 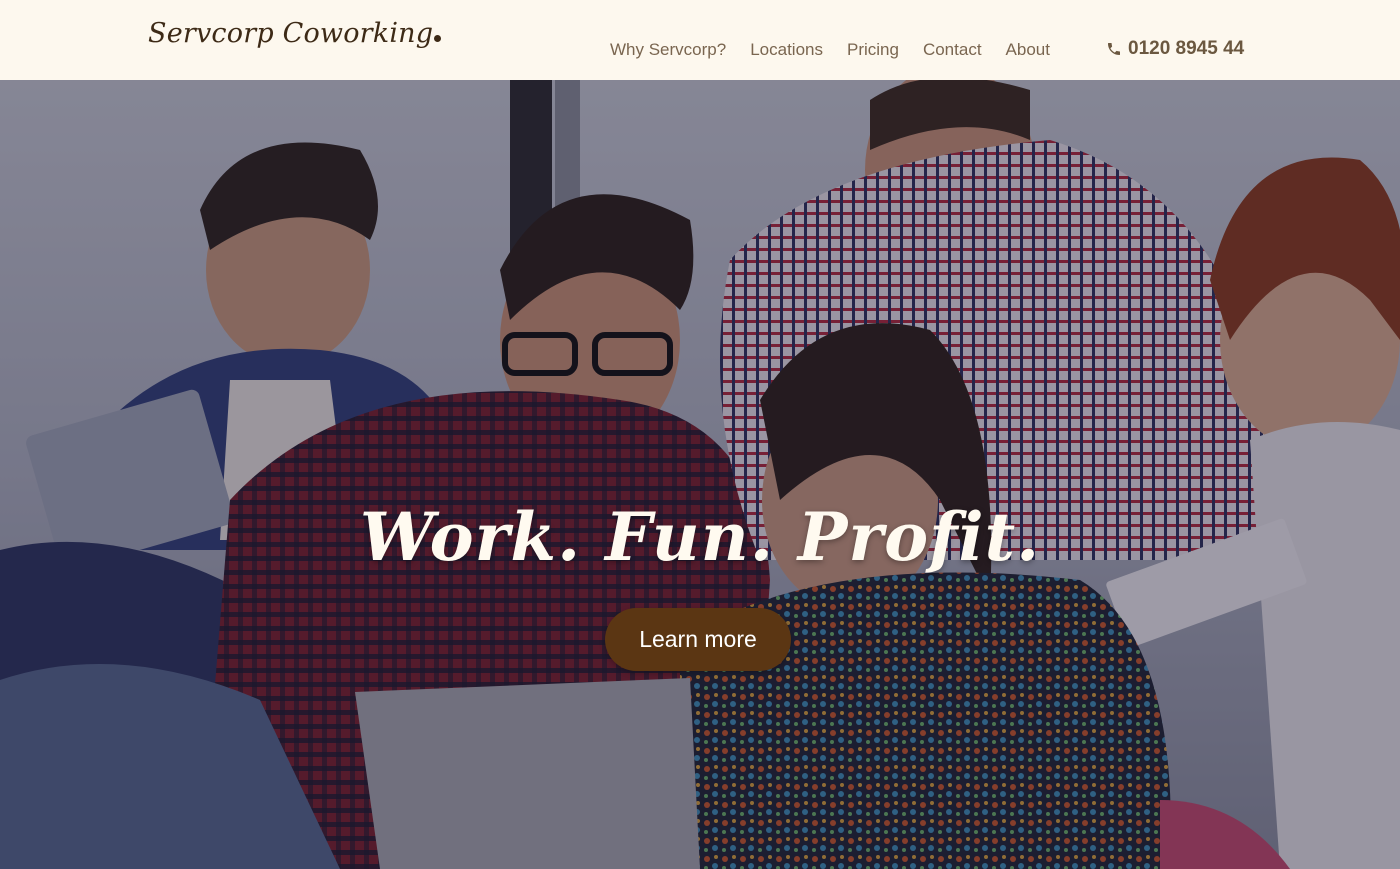 I want to click on nav-link-contact: Contact, so click(x=952, y=50).